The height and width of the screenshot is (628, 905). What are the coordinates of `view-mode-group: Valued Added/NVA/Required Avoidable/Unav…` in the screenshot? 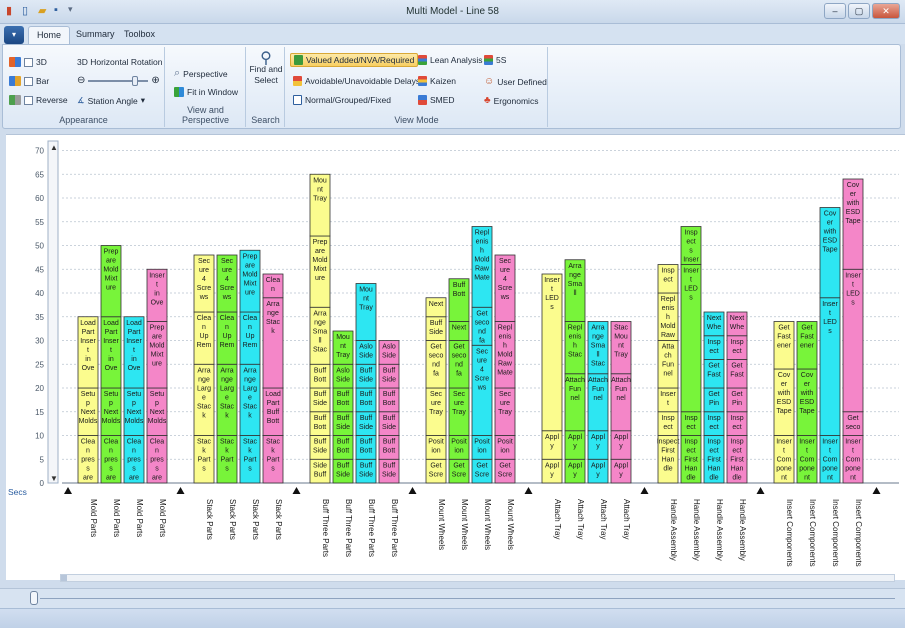 It's located at (417, 87).